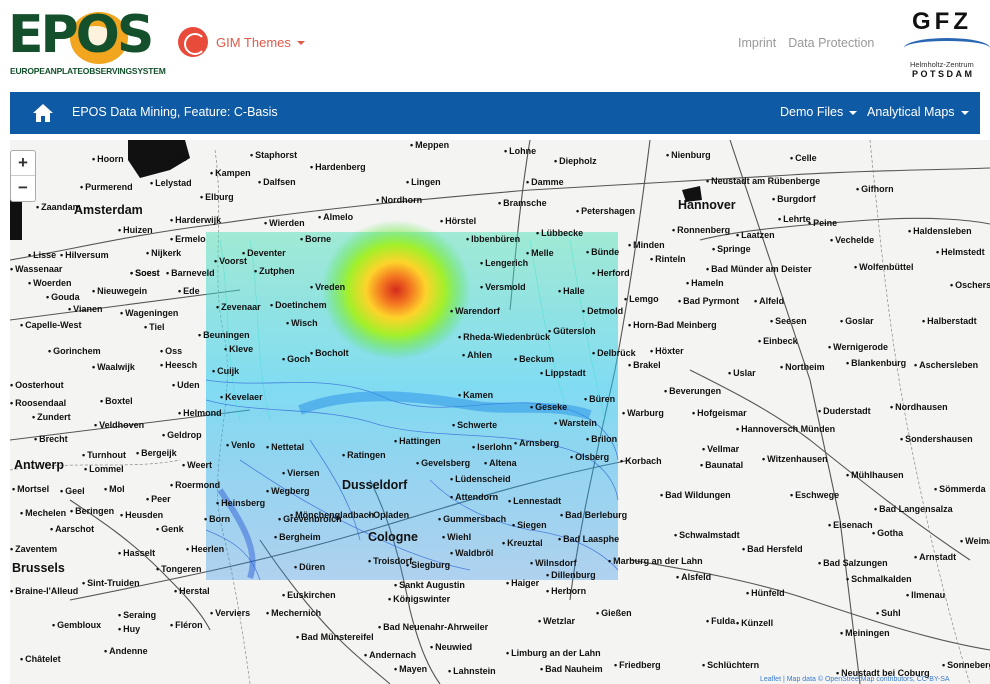 The image size is (990, 684). What do you see at coordinates (876, 363) in the screenshot?
I see `city-label: Blankenburg` at bounding box center [876, 363].